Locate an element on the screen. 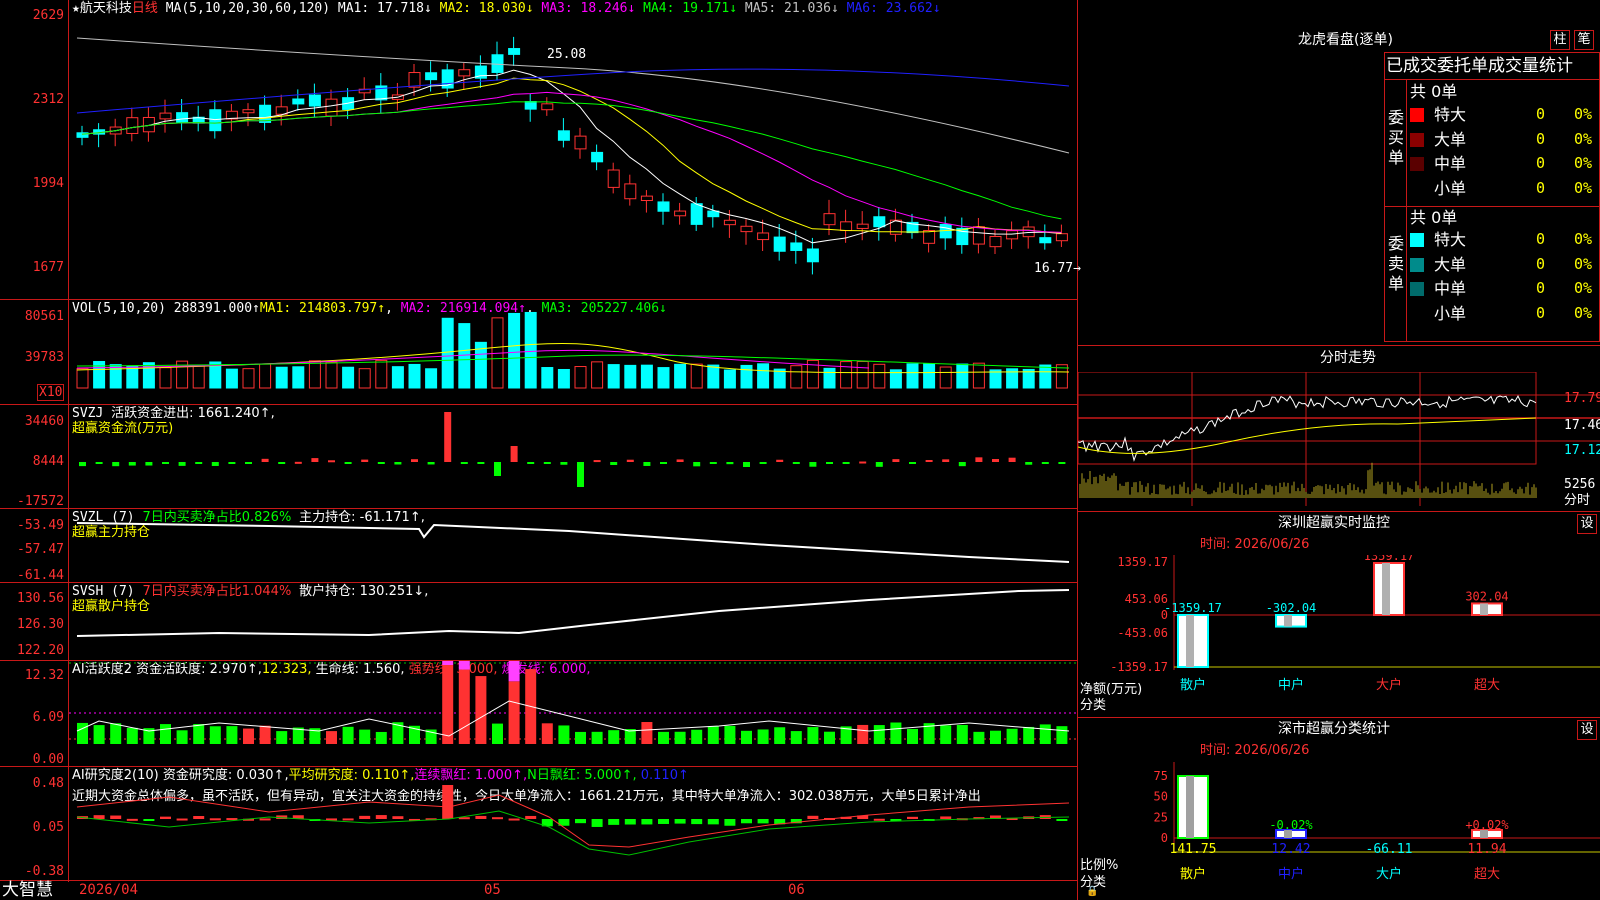 The width and height of the screenshot is (1600, 900). low-price-label: 16.77→ is located at coordinates (1057, 268).